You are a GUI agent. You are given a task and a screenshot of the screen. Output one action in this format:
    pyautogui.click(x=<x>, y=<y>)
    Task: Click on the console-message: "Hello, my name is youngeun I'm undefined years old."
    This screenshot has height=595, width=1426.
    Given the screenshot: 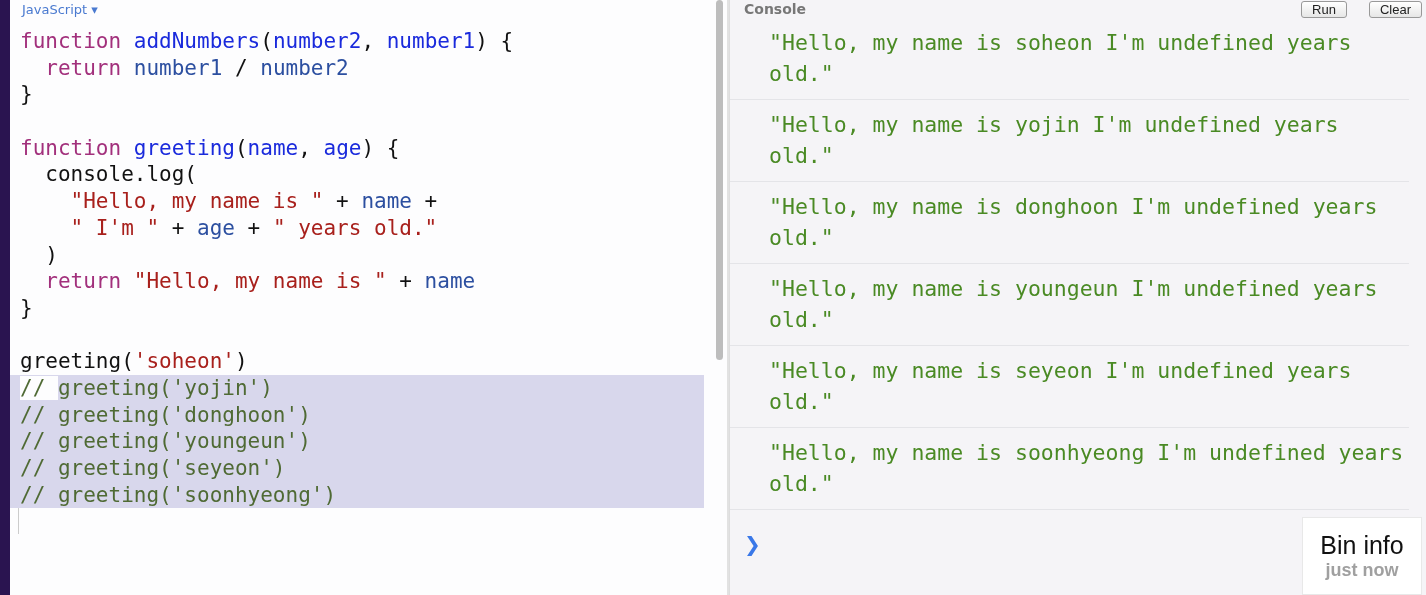 What is the action you would take?
    pyautogui.click(x=1069, y=305)
    